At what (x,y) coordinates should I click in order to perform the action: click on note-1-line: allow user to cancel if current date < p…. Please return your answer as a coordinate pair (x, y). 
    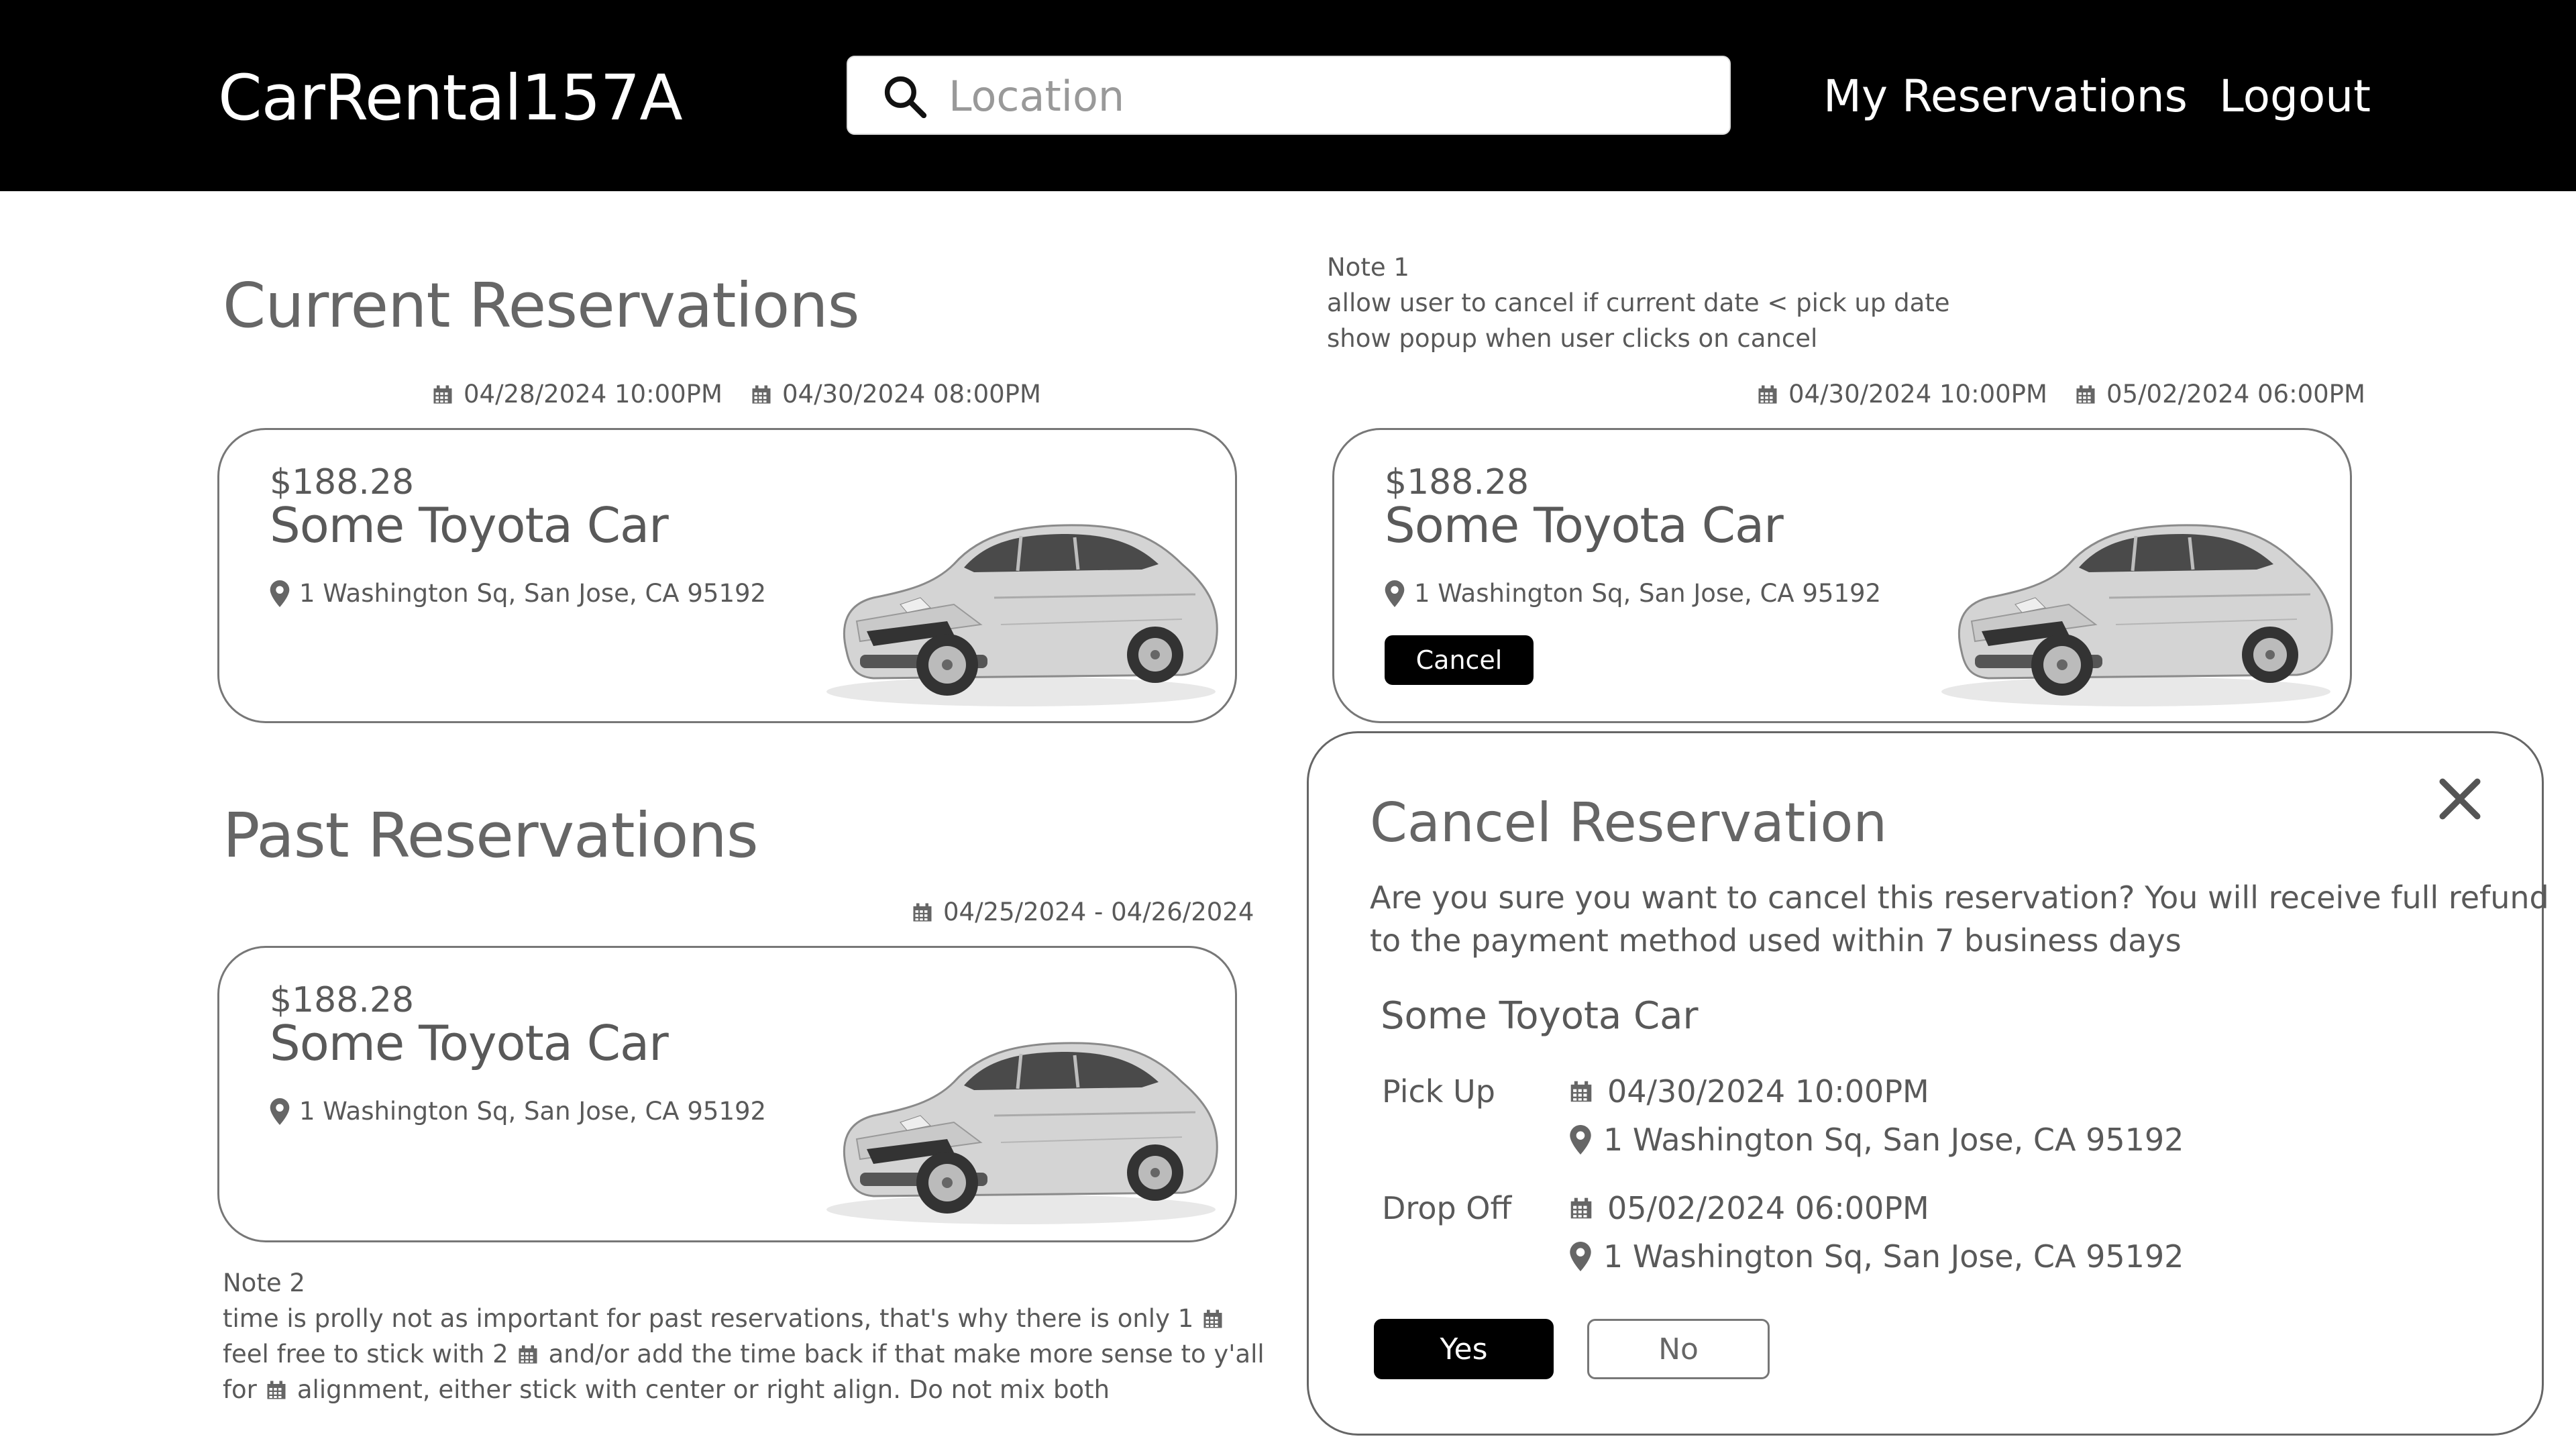
    Looking at the image, I should click on (1638, 302).